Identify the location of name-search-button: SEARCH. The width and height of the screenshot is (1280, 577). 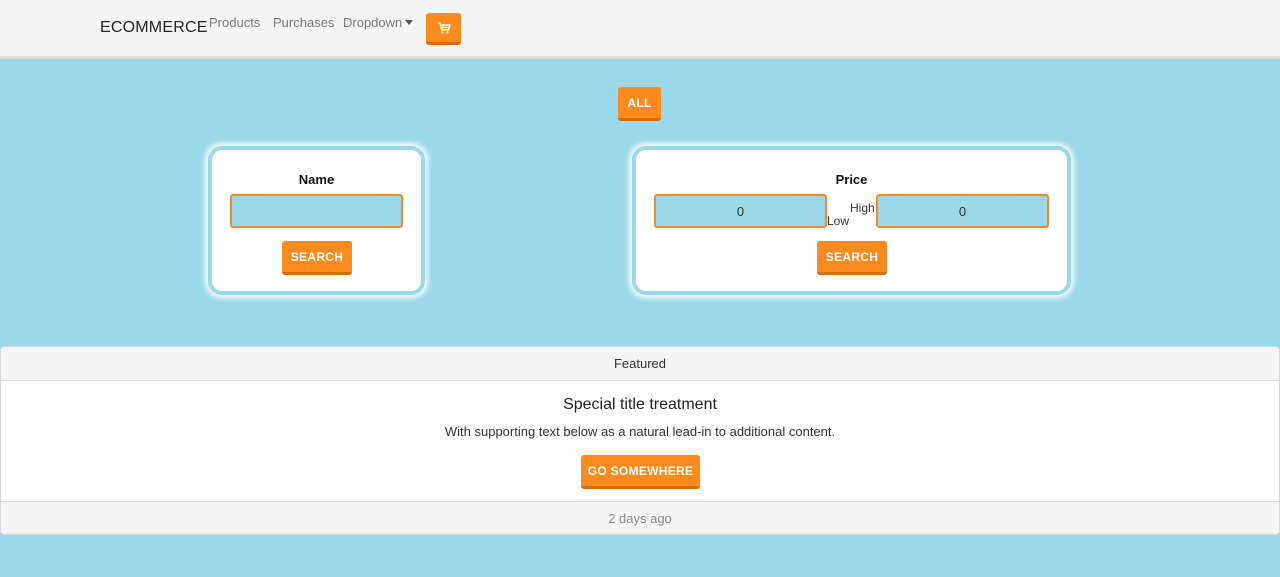
(317, 258).